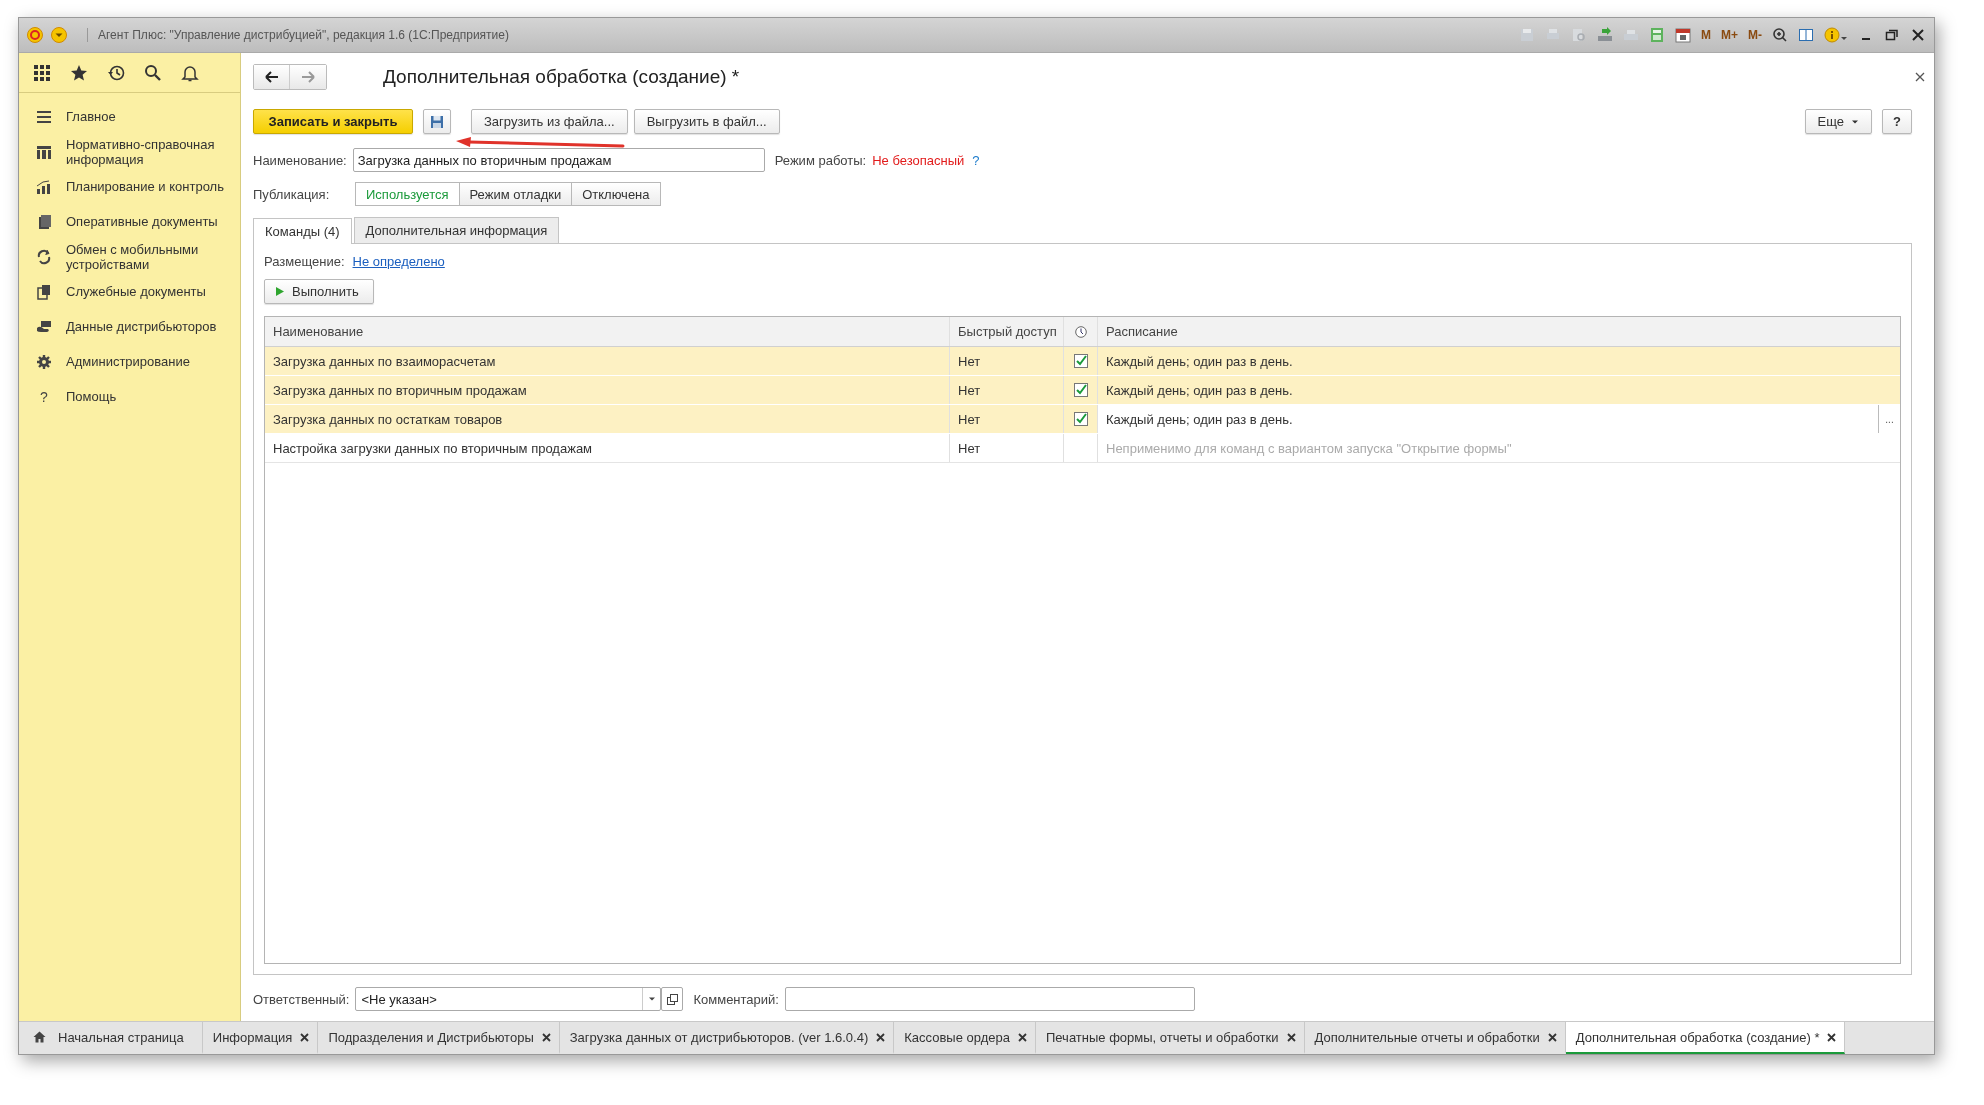  Describe the element at coordinates (616, 194) in the screenshot. I see `publication-option: Отключена` at that location.